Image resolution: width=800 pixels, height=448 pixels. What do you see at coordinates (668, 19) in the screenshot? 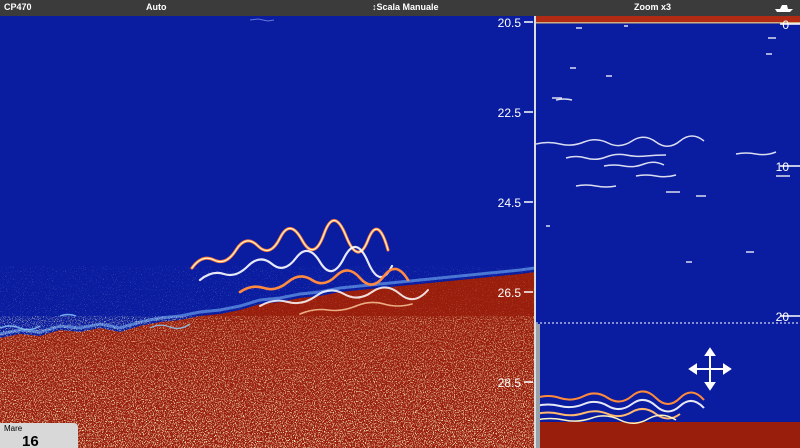
I see `surface-band` at bounding box center [668, 19].